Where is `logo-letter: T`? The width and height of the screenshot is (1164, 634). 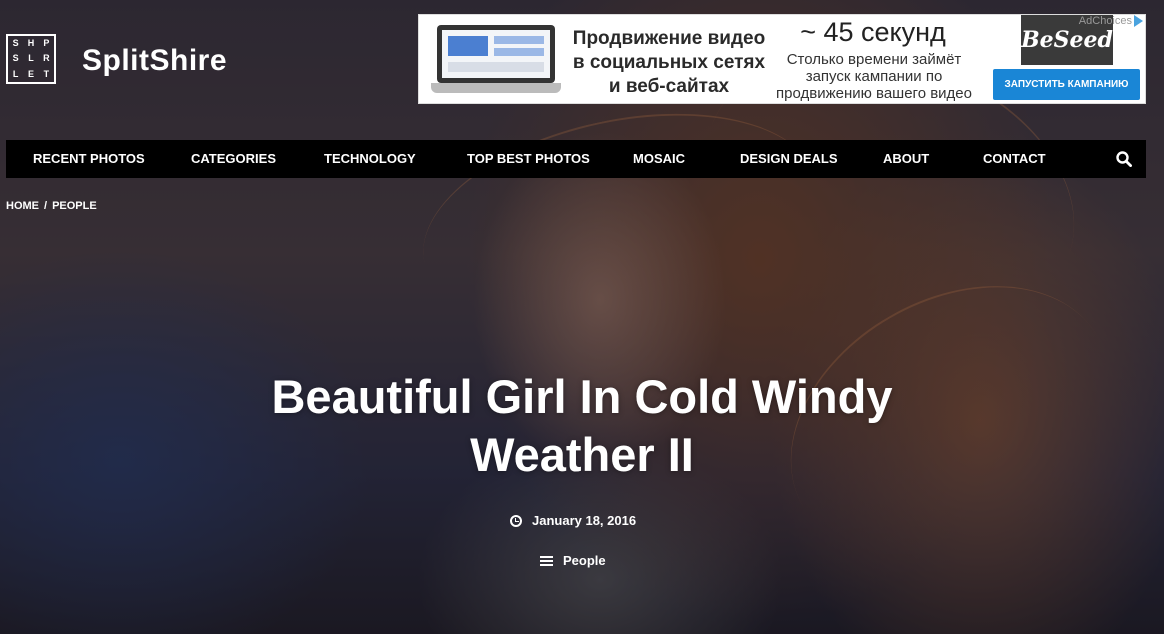 logo-letter: T is located at coordinates (46, 73).